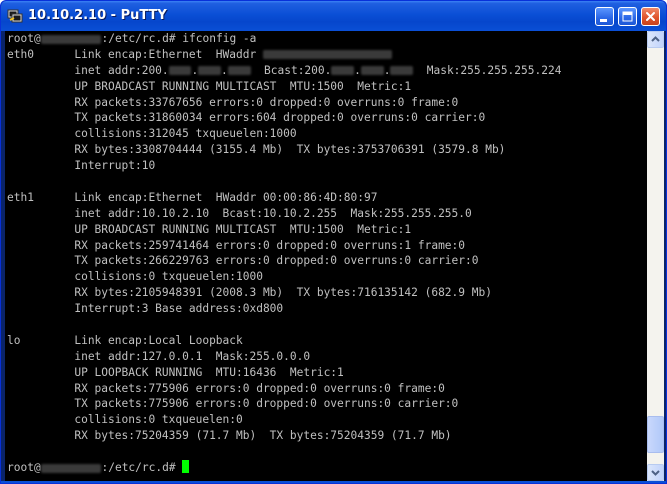 Image resolution: width=667 pixels, height=484 pixels. I want to click on maximize-button, so click(627, 16).